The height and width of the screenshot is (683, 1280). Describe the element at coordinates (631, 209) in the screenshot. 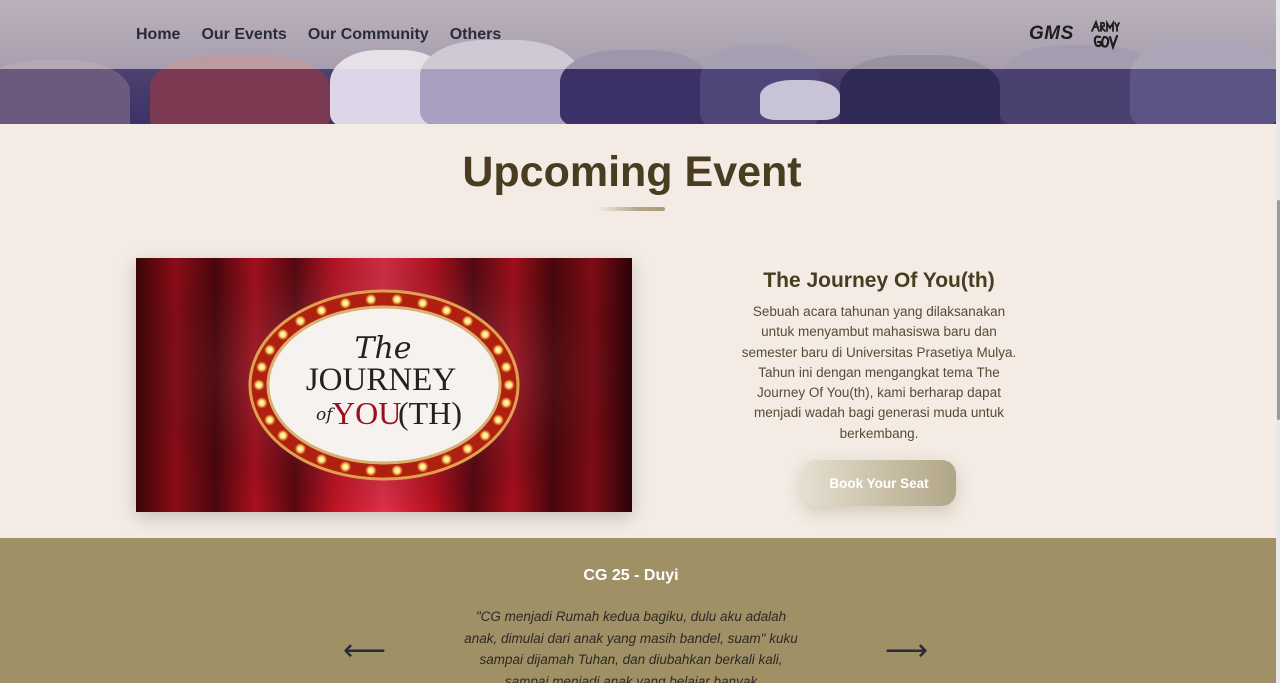

I see `title-underline` at that location.